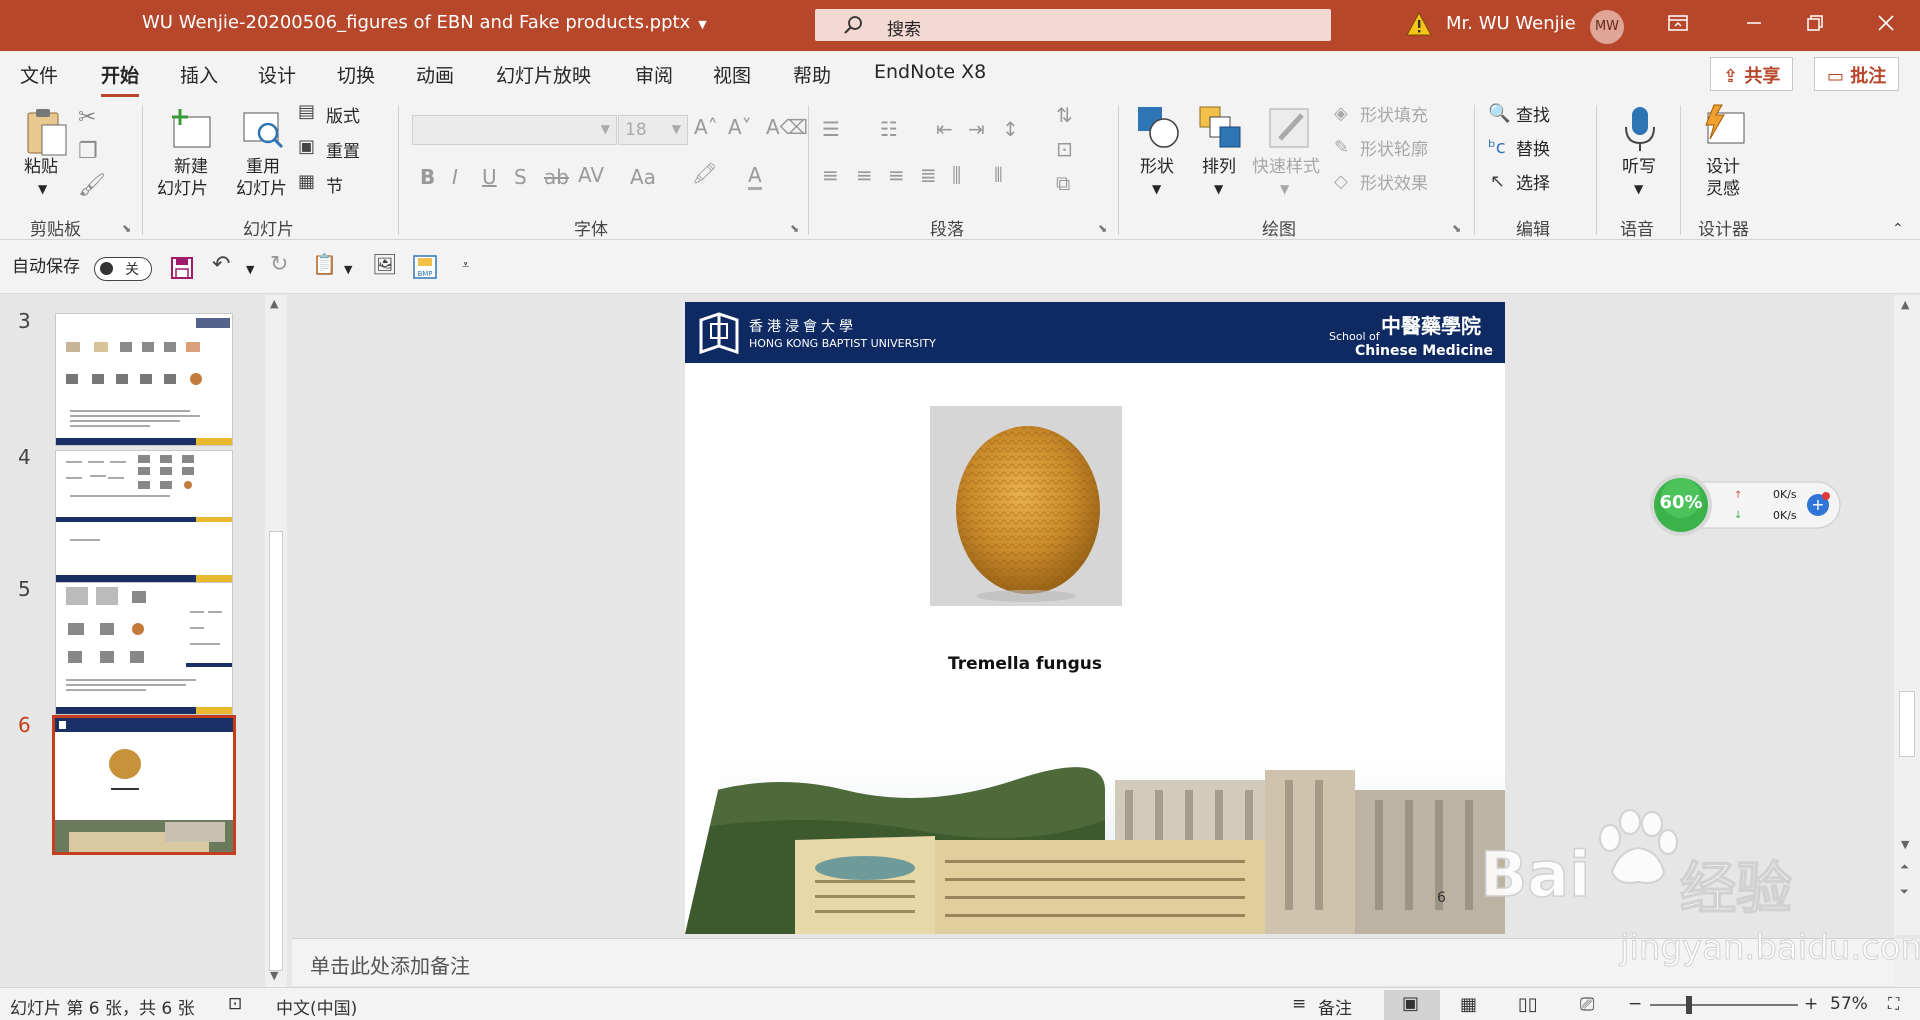  I want to click on network-speed-widget: + ↑ ↓ 60% 0K/s 0K/s, so click(1746, 505).